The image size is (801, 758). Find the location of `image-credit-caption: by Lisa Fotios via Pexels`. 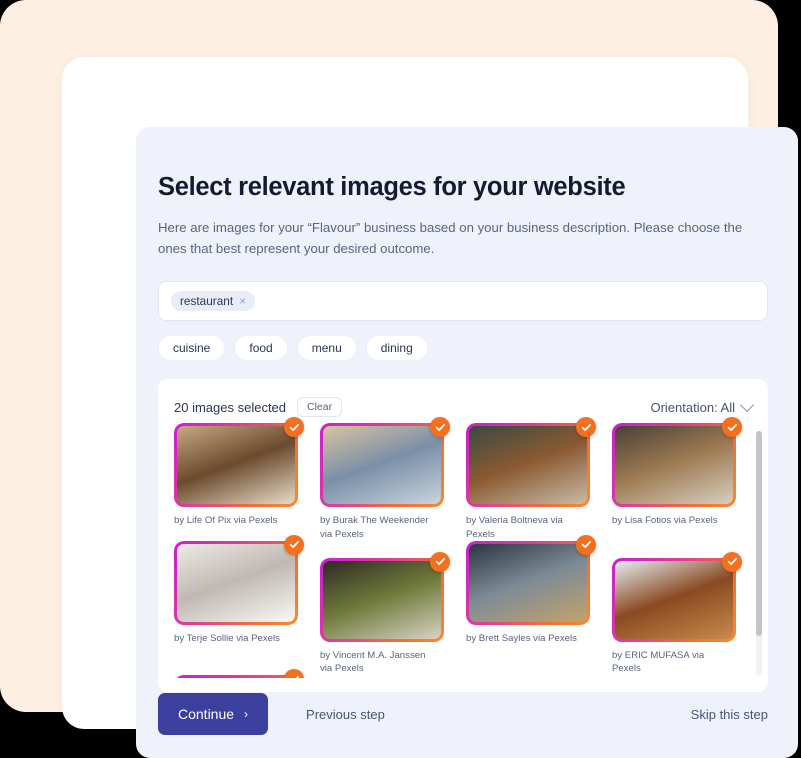

image-credit-caption: by Lisa Fotios via Pexels is located at coordinates (671, 520).